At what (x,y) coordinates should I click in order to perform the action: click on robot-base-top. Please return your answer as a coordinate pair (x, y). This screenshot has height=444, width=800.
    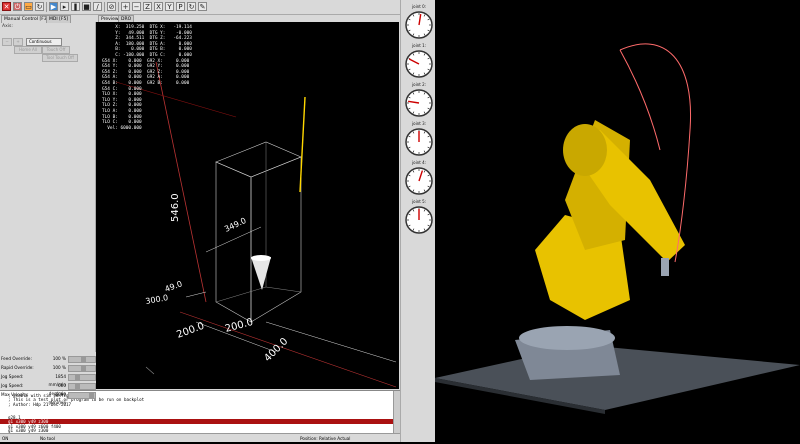
    Looking at the image, I should click on (567, 338).